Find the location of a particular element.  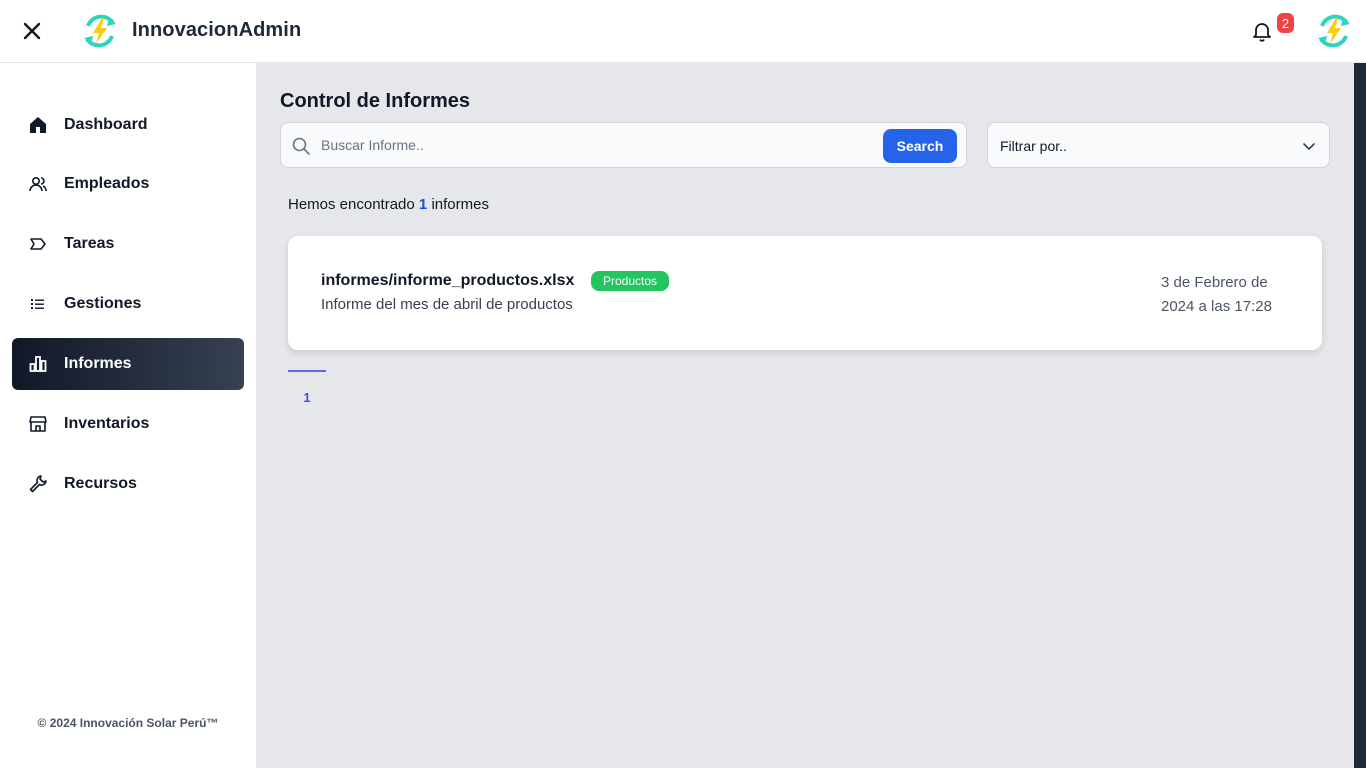

sidebar-item-label: Dashboard is located at coordinates (106, 124).